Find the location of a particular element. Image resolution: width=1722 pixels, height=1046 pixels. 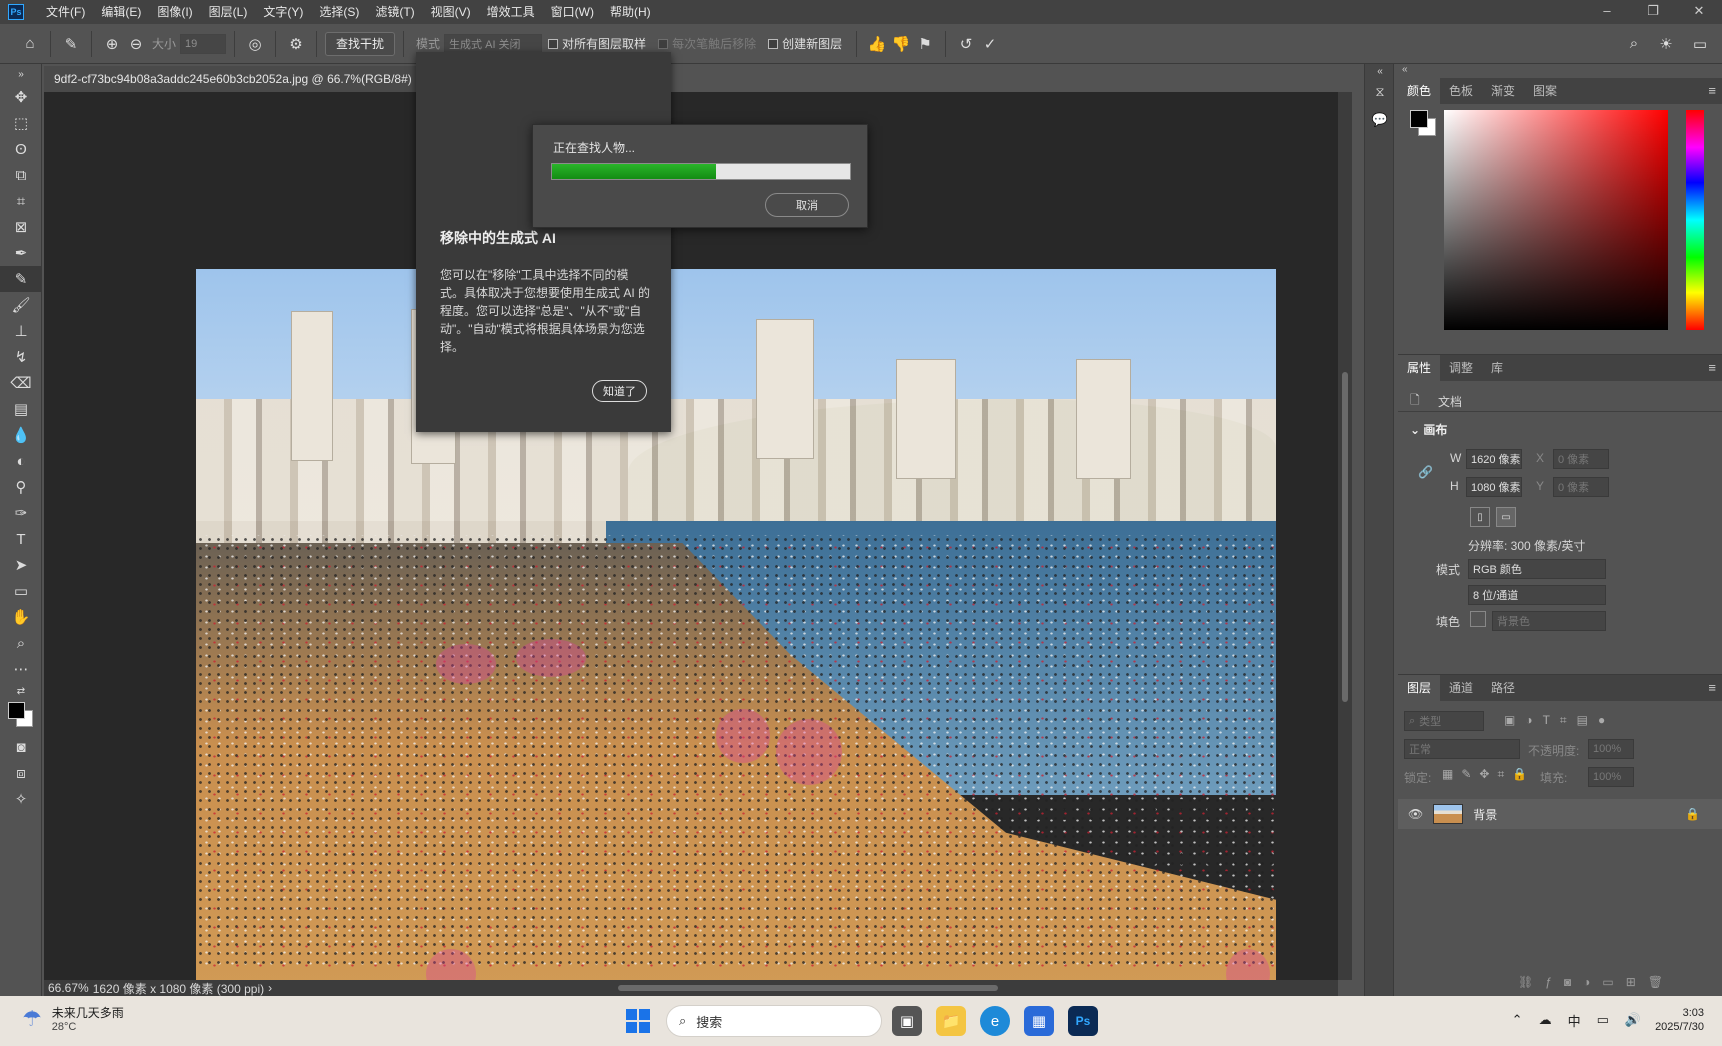

taskbar-search: ⌕ 搜索 is located at coordinates (774, 1021).